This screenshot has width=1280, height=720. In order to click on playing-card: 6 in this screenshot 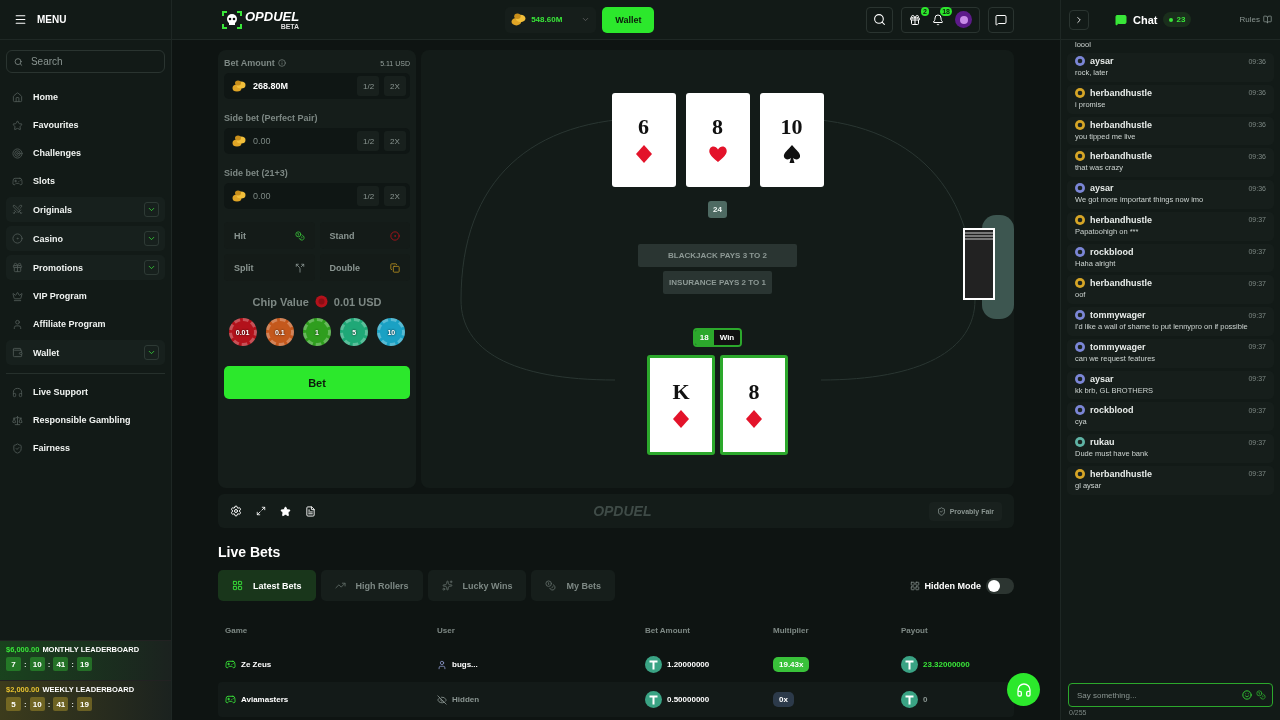, I will do `click(643, 140)`.